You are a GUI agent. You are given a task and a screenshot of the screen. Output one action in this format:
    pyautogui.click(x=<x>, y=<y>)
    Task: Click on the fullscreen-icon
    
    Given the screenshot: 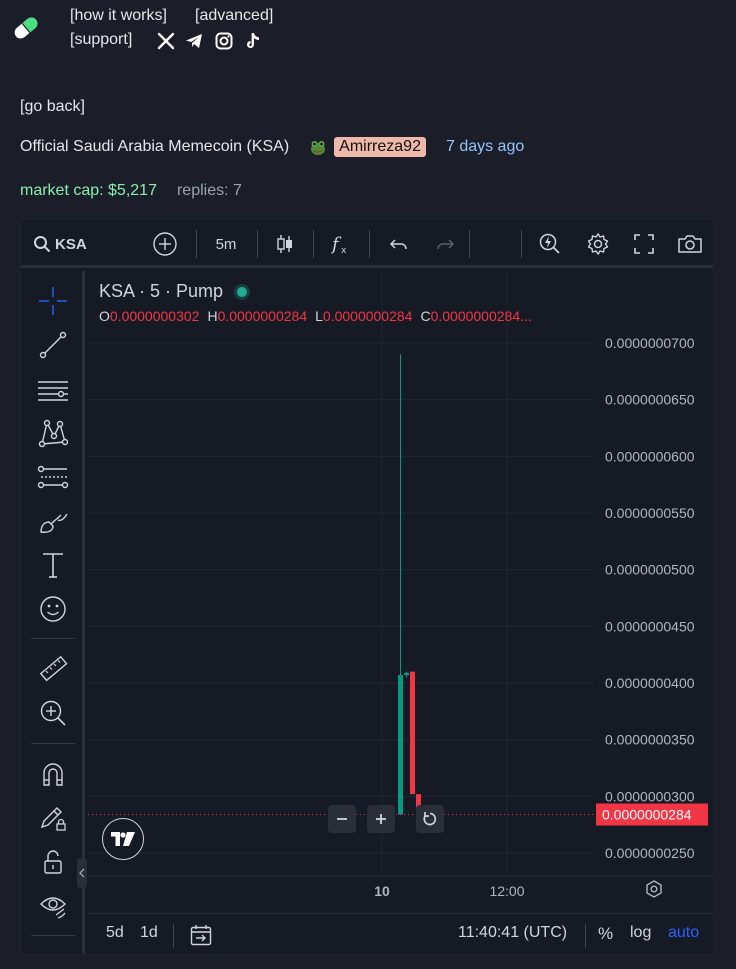 What is the action you would take?
    pyautogui.click(x=644, y=244)
    